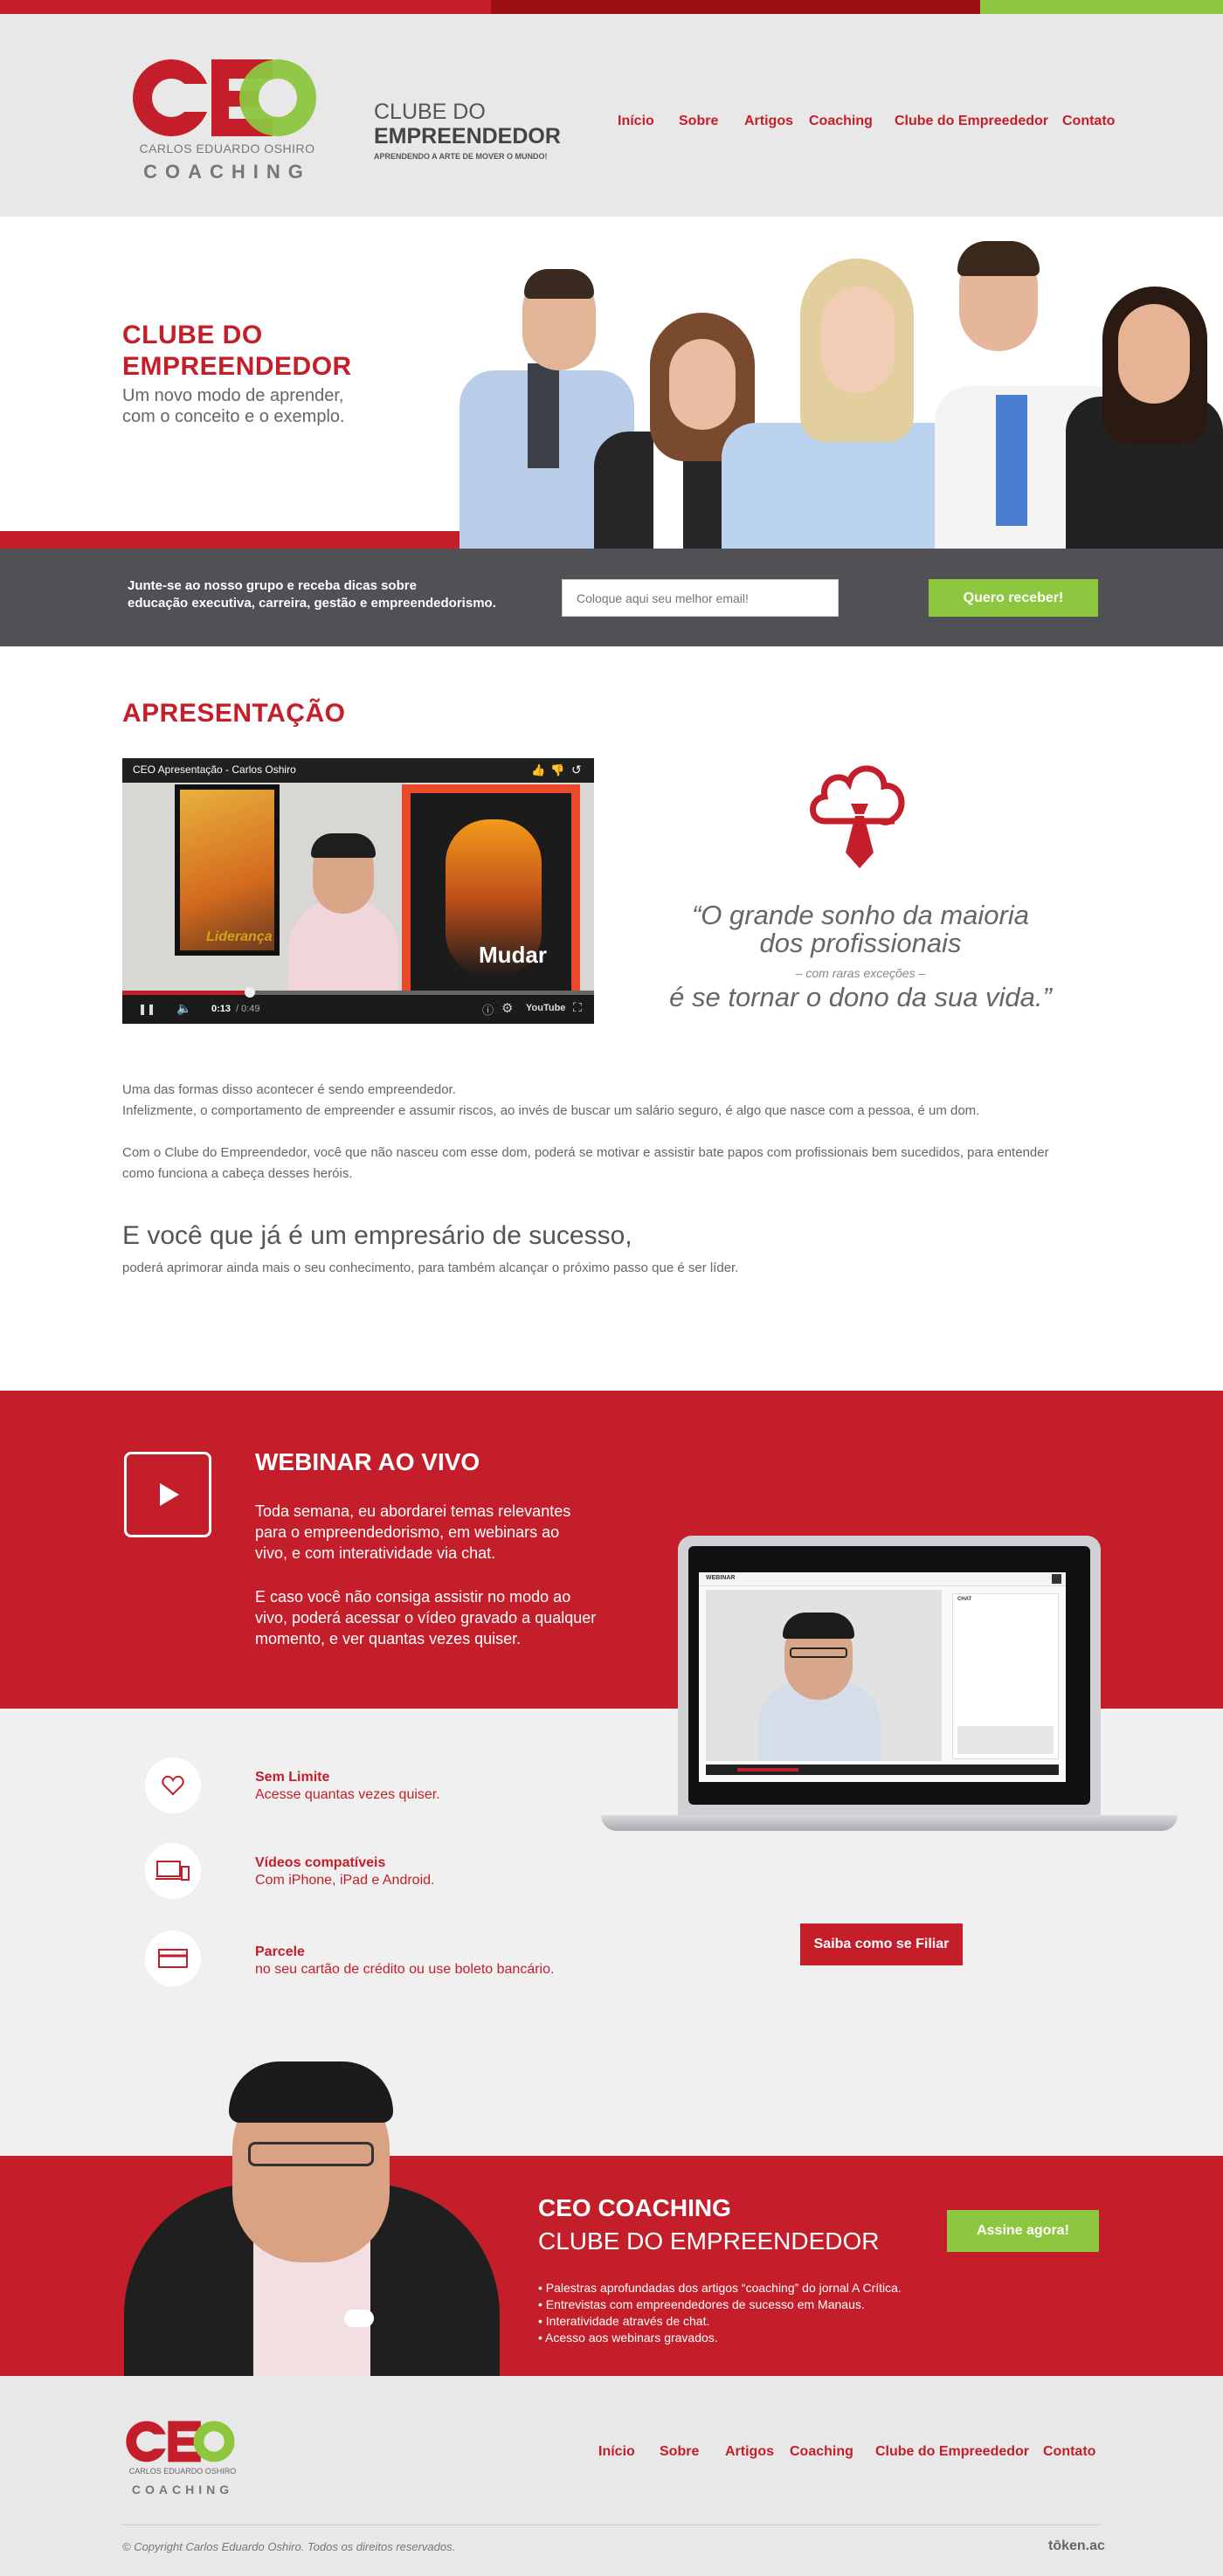 Image resolution: width=1223 pixels, height=2576 pixels. What do you see at coordinates (367, 1461) in the screenshot?
I see `webinar-title: WEBINAR AO VIVO` at bounding box center [367, 1461].